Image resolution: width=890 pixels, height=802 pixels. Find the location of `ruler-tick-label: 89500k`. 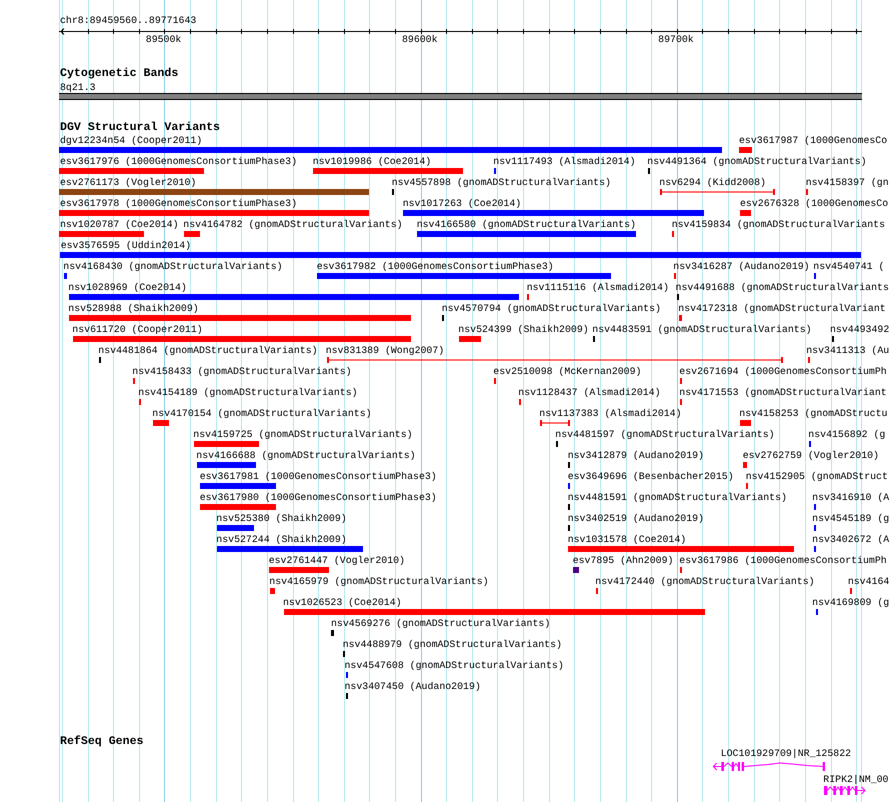

ruler-tick-label: 89500k is located at coordinates (164, 39).